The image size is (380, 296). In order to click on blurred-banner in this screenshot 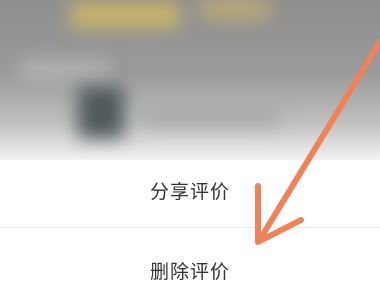, I will do `click(125, 15)`.